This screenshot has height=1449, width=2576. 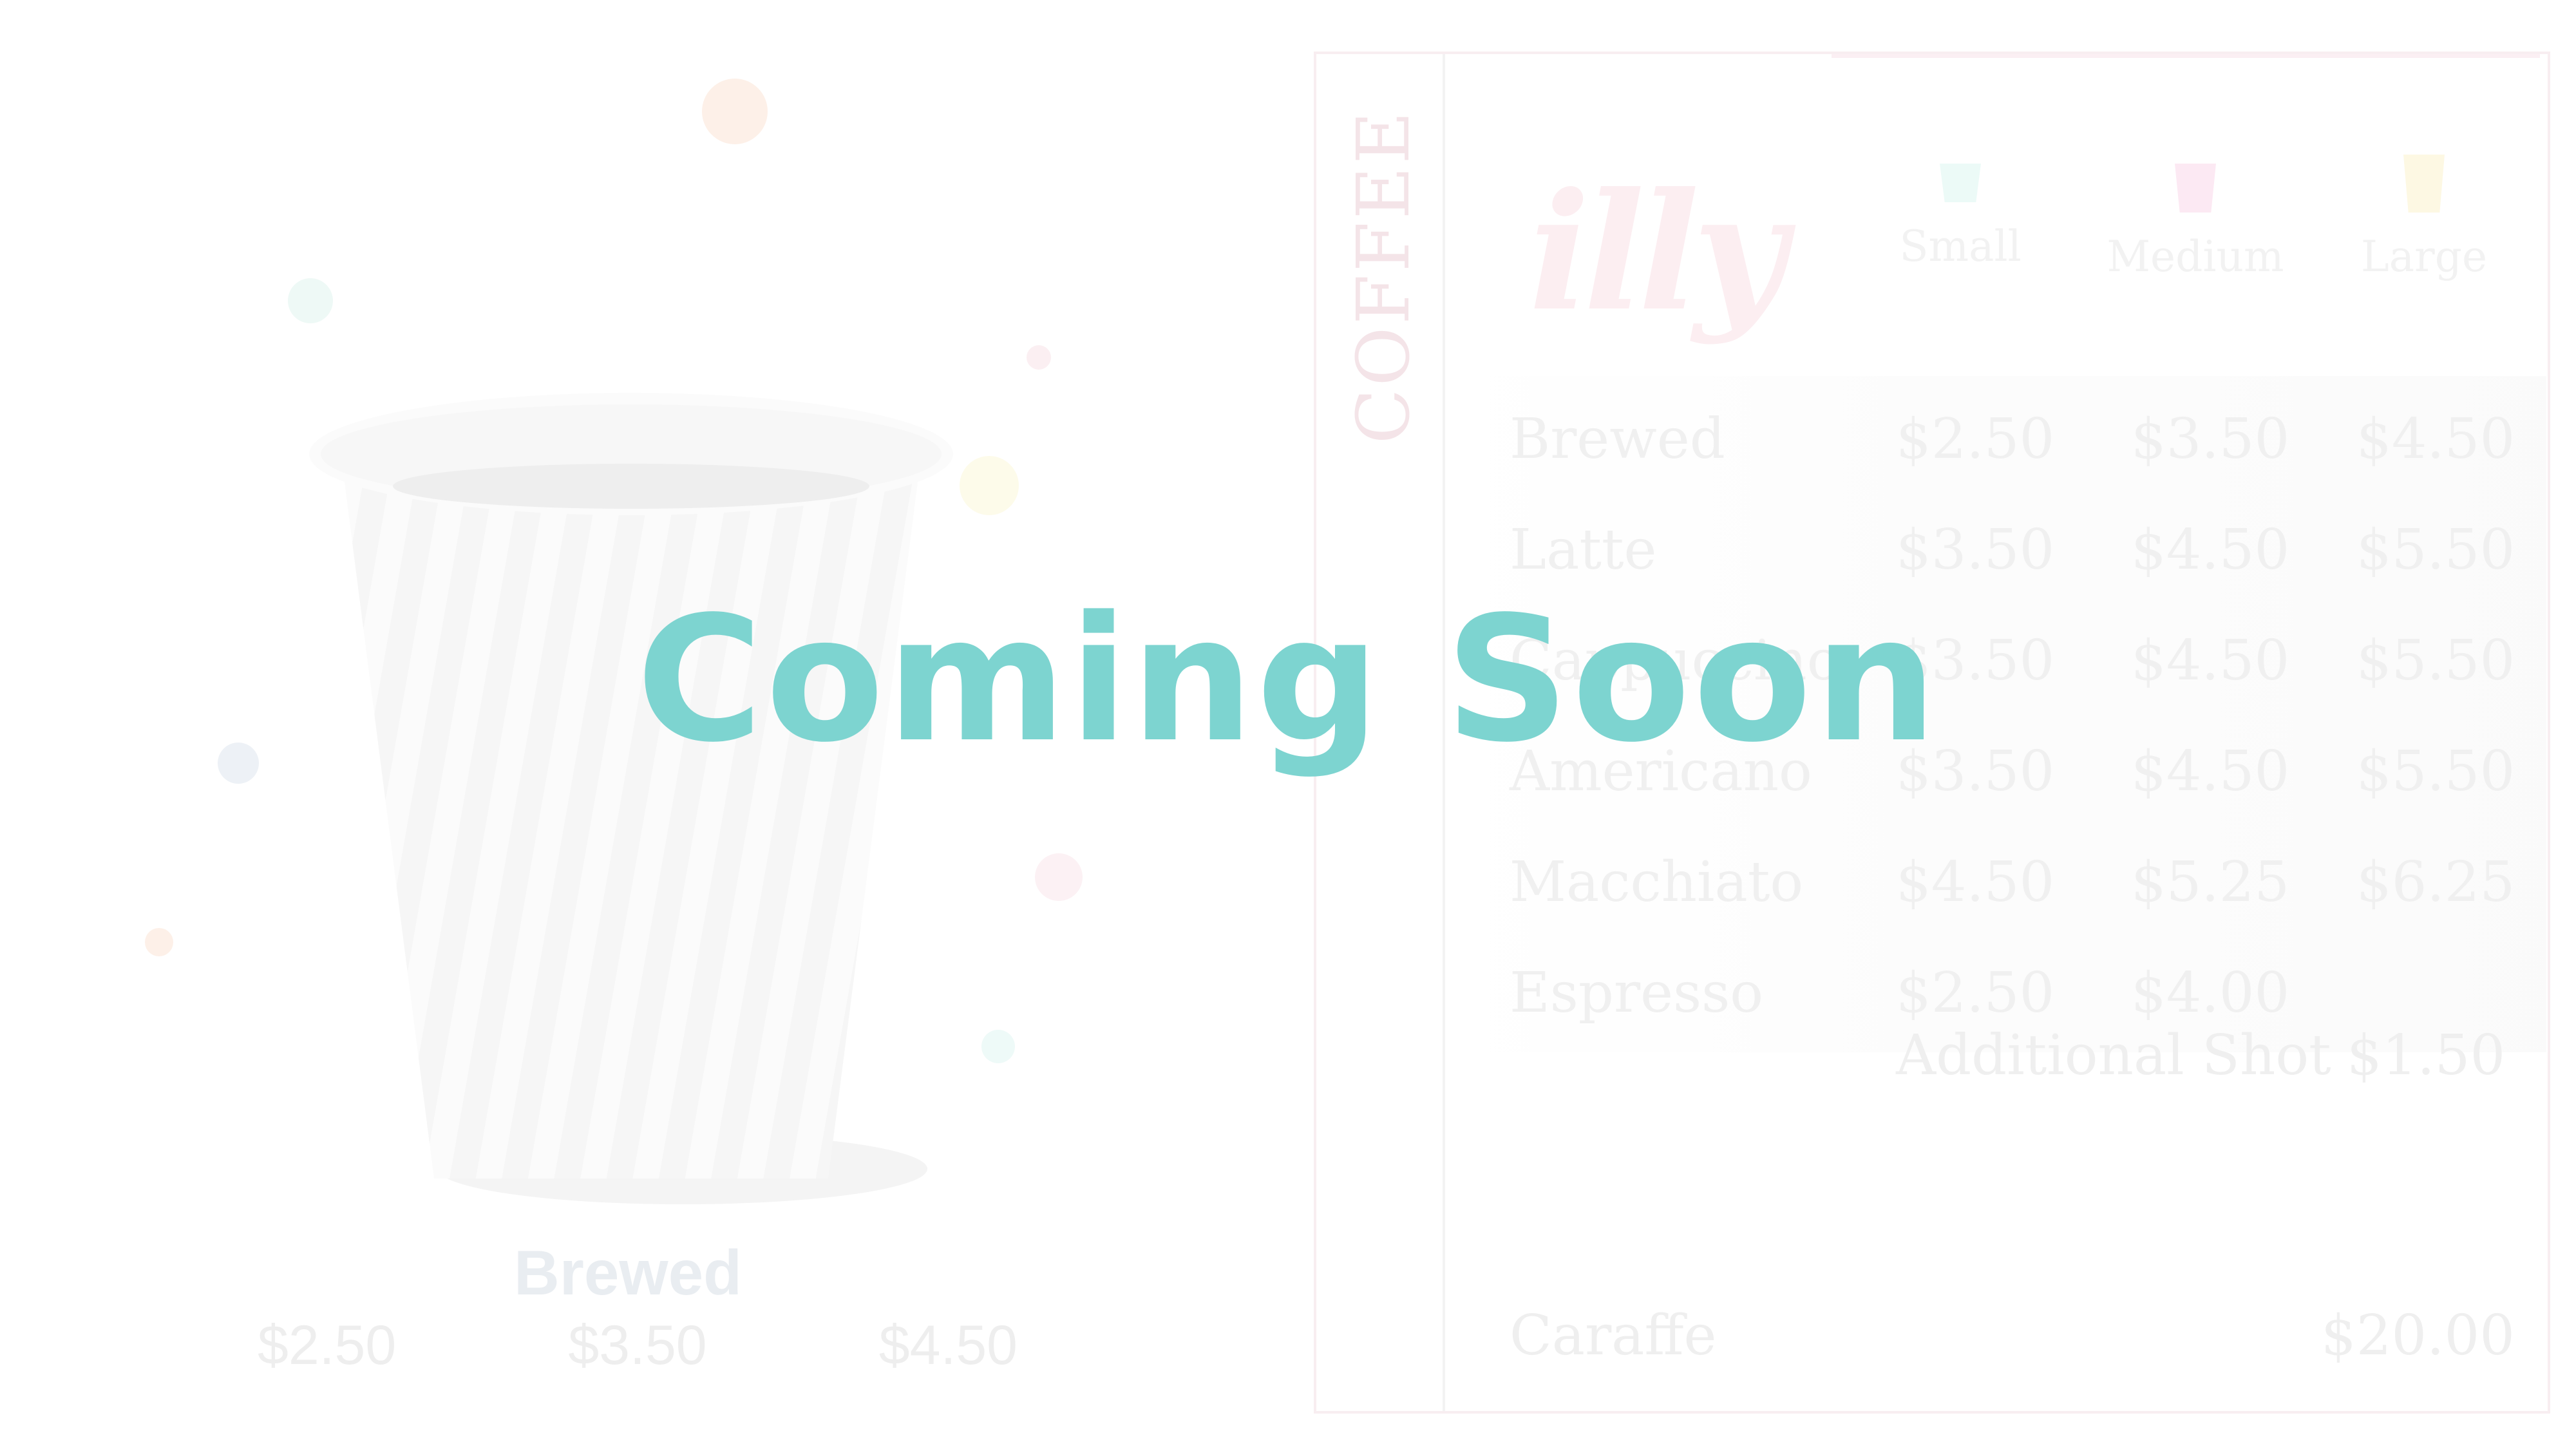 What do you see at coordinates (2196, 256) in the screenshot?
I see `size-label-medium: Medium` at bounding box center [2196, 256].